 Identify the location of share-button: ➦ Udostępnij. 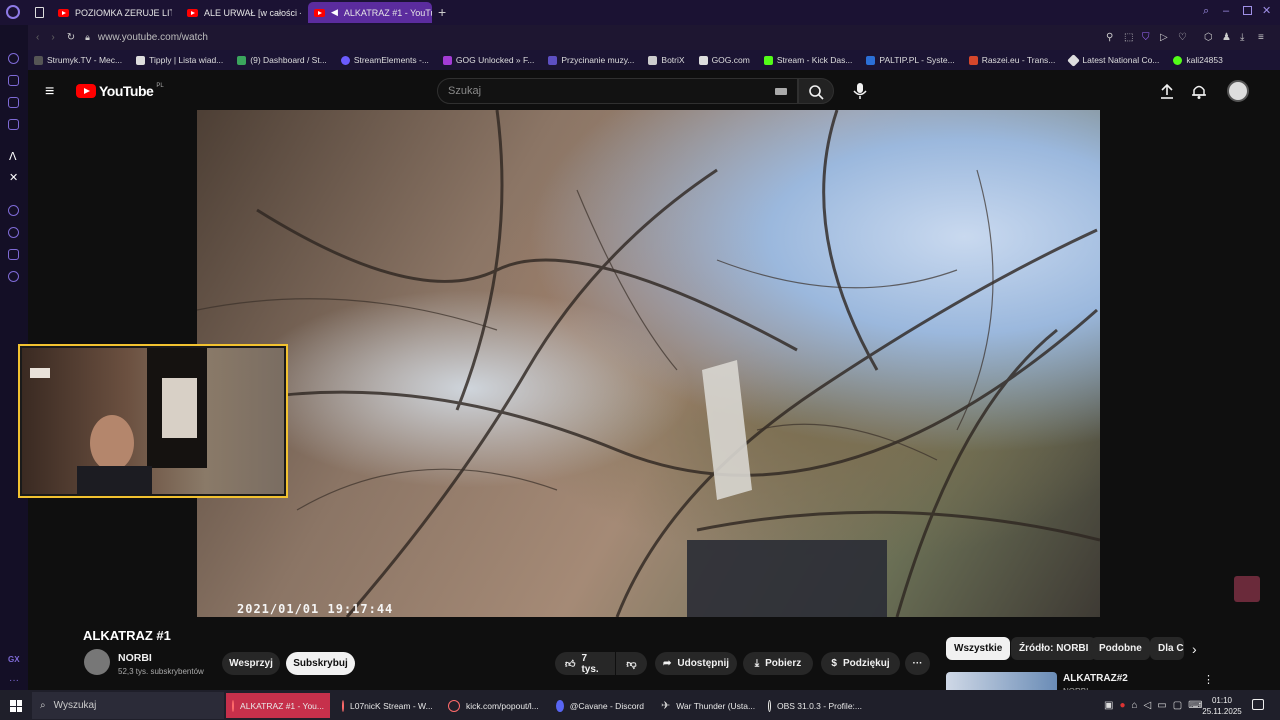
(696, 663).